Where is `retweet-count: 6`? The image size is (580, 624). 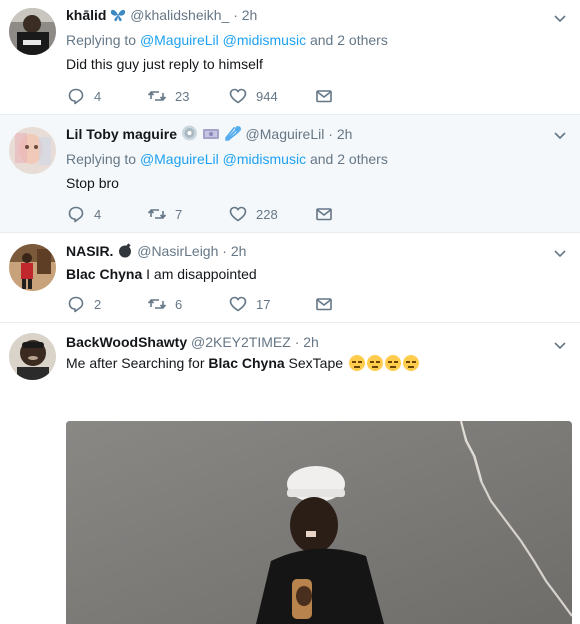 retweet-count: 6 is located at coordinates (179, 304).